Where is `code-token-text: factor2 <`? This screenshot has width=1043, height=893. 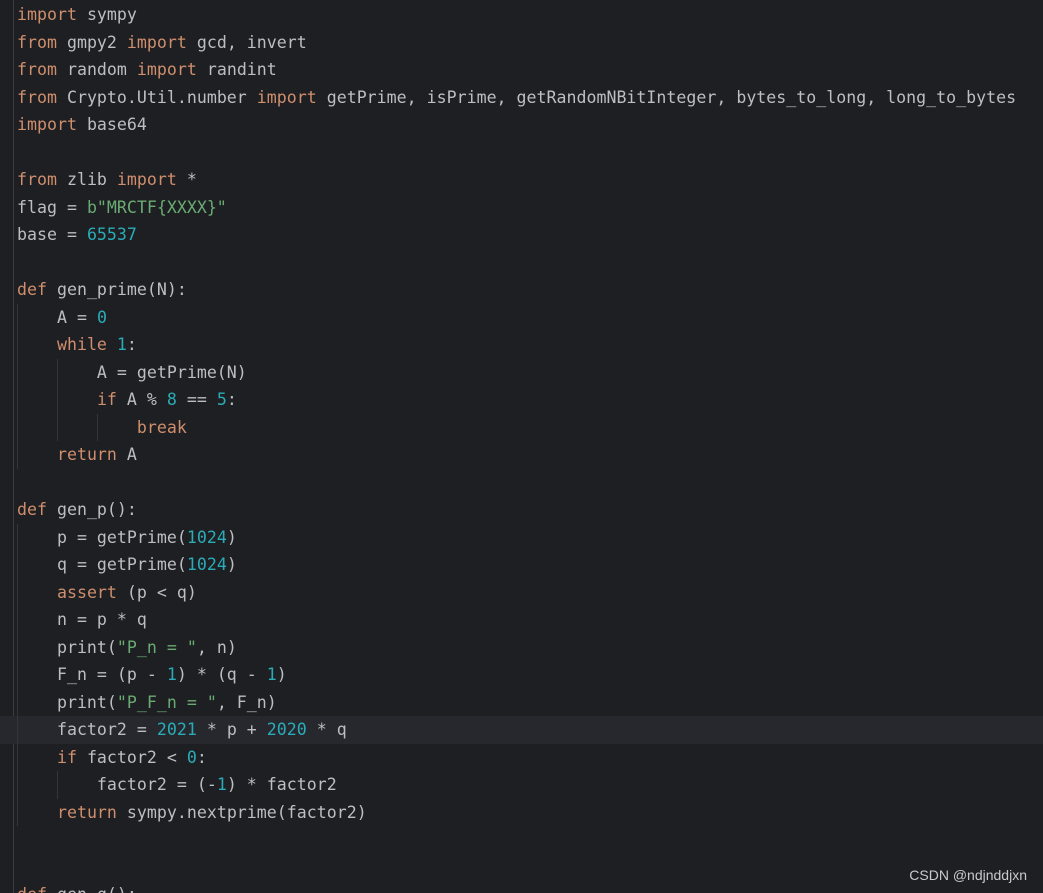 code-token-text: factor2 < is located at coordinates (131, 757).